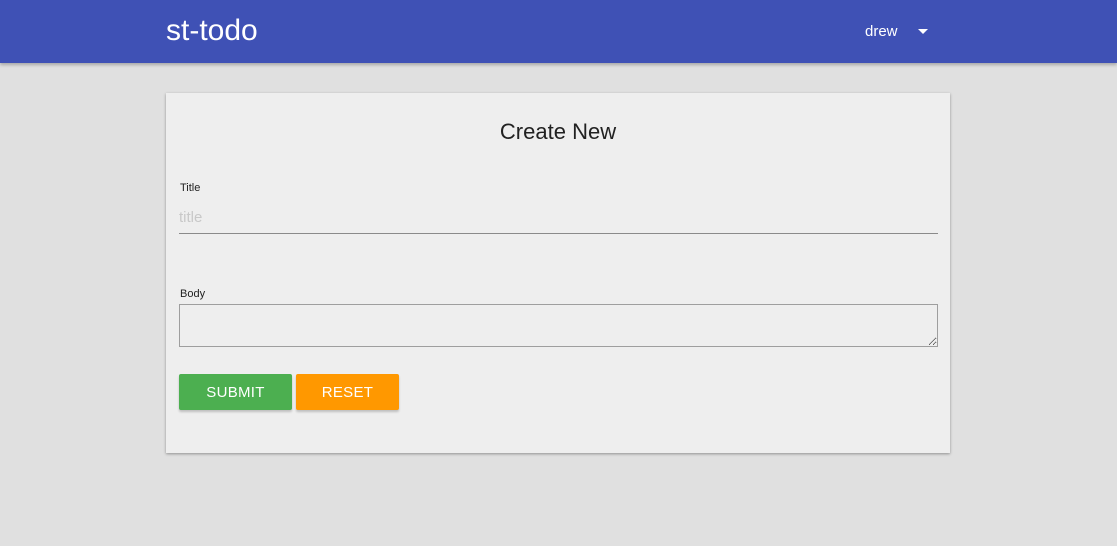 Image resolution: width=1117 pixels, height=546 pixels. Describe the element at coordinates (558, 325) in the screenshot. I see `body-textarea` at that location.